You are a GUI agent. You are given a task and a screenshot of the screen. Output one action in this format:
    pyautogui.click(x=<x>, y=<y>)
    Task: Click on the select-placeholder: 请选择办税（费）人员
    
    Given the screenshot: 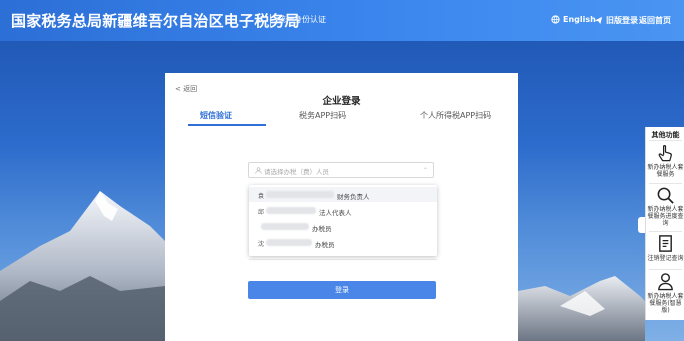 What is the action you would take?
    pyautogui.click(x=296, y=172)
    